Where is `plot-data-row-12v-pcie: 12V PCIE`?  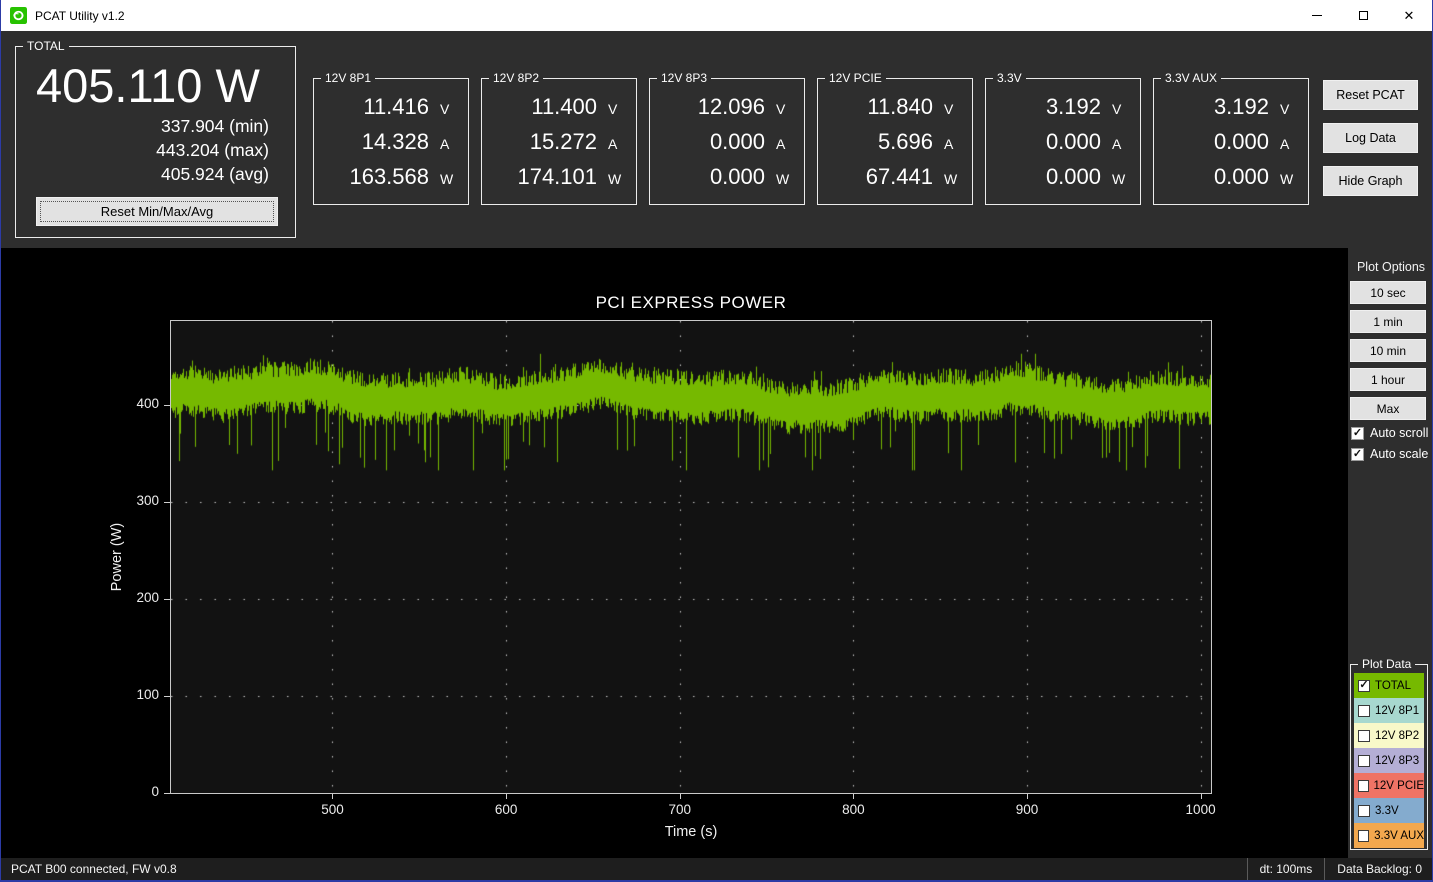
plot-data-row-12v-pcie: 12V PCIE is located at coordinates (1389, 785).